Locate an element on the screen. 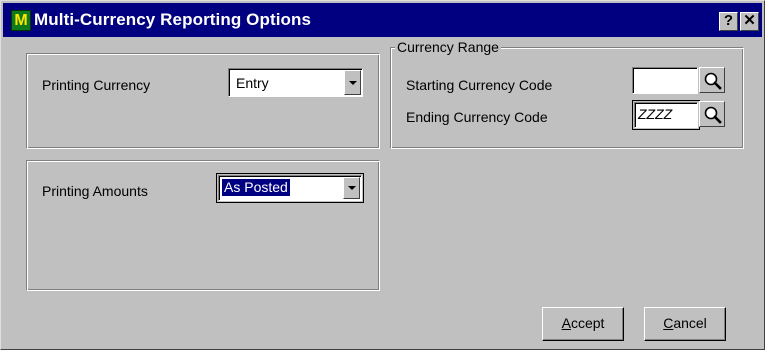 This screenshot has width=765, height=350. cancel-label-rest: ancel is located at coordinates (690, 323).